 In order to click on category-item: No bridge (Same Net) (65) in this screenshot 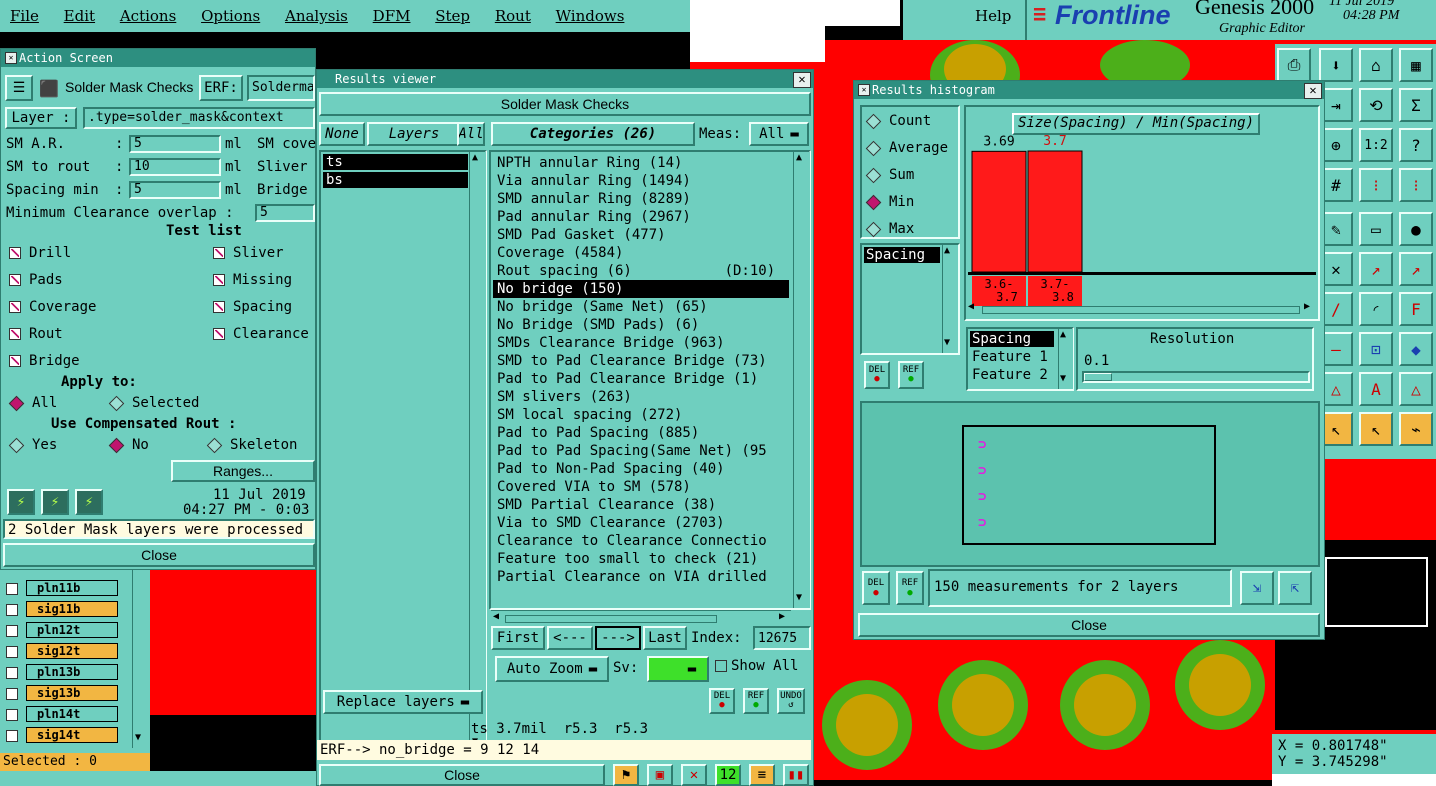, I will do `click(641, 307)`.